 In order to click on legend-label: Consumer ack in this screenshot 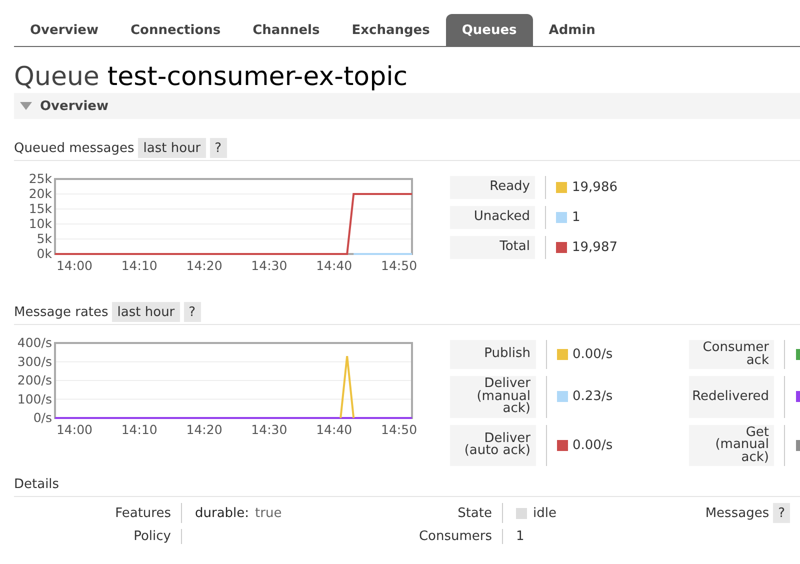, I will do `click(731, 354)`.